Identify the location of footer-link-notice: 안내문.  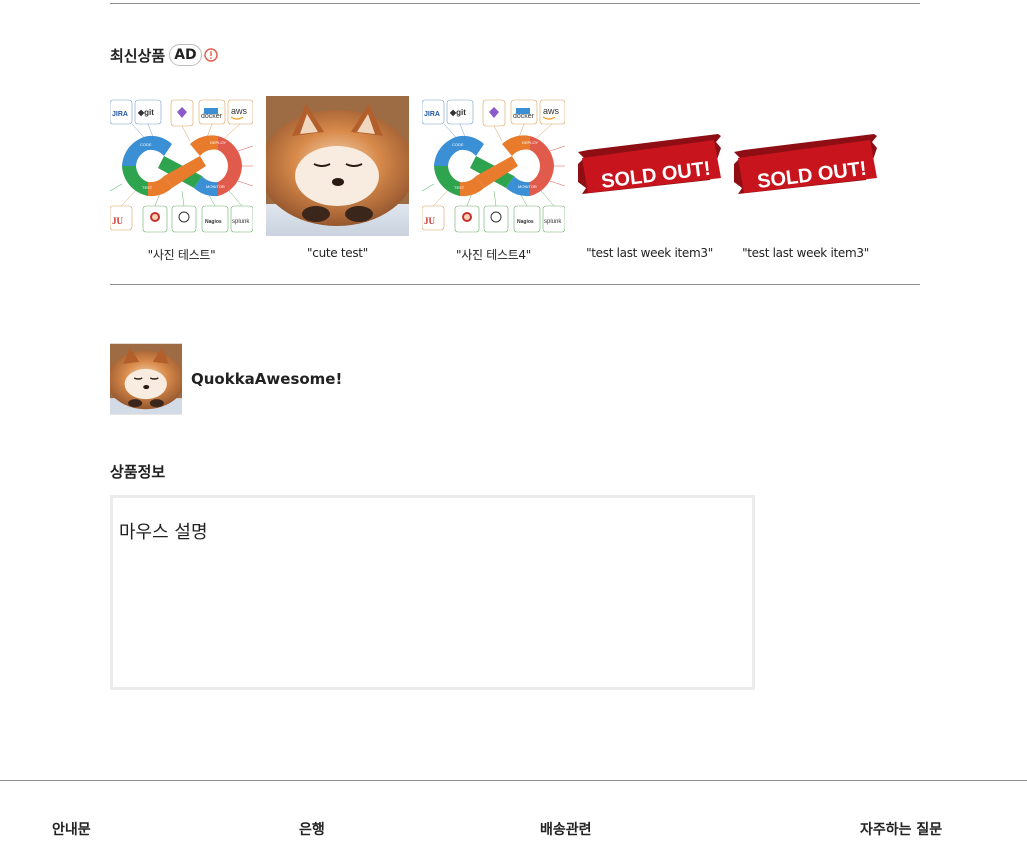
(71, 829).